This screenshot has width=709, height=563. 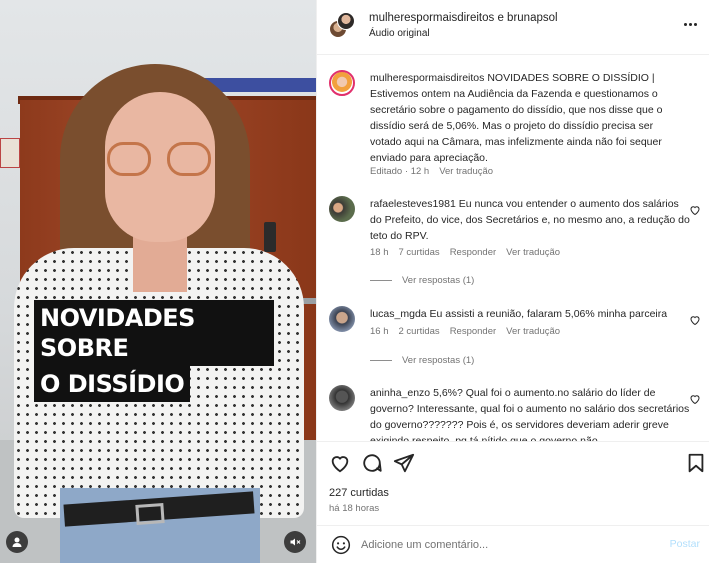 I want to click on video-card-reader, so click(x=270, y=237).